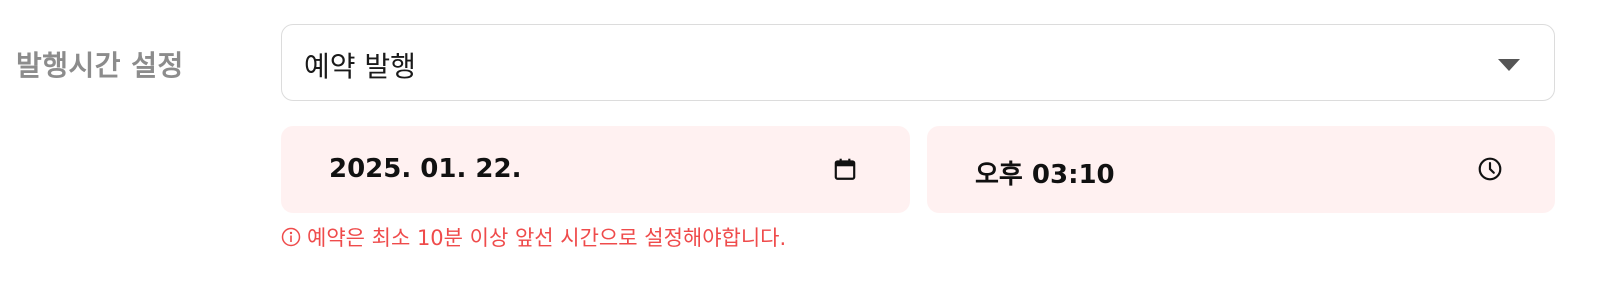 The height and width of the screenshot is (292, 1612). Describe the element at coordinates (1509, 65) in the screenshot. I see `chevron-down-icon` at that location.